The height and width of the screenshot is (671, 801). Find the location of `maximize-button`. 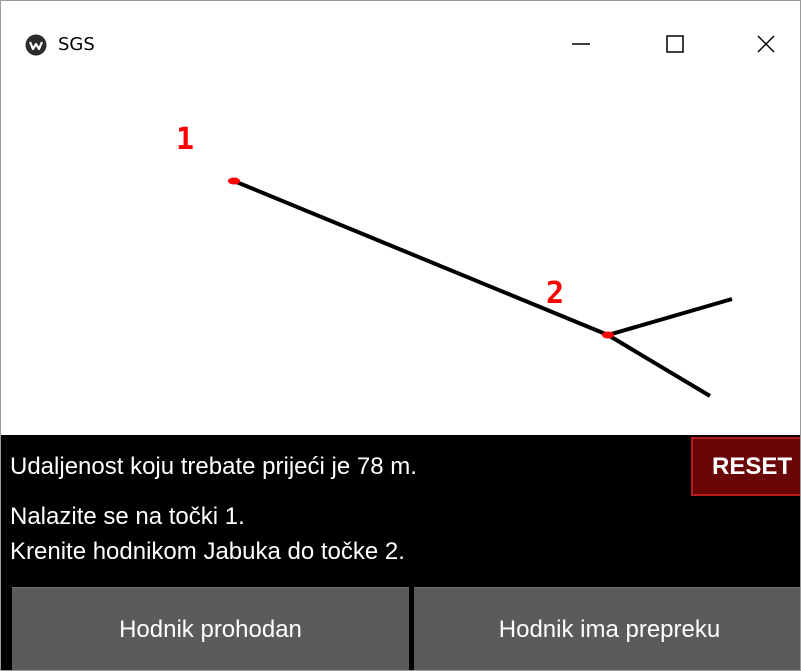

maximize-button is located at coordinates (675, 44).